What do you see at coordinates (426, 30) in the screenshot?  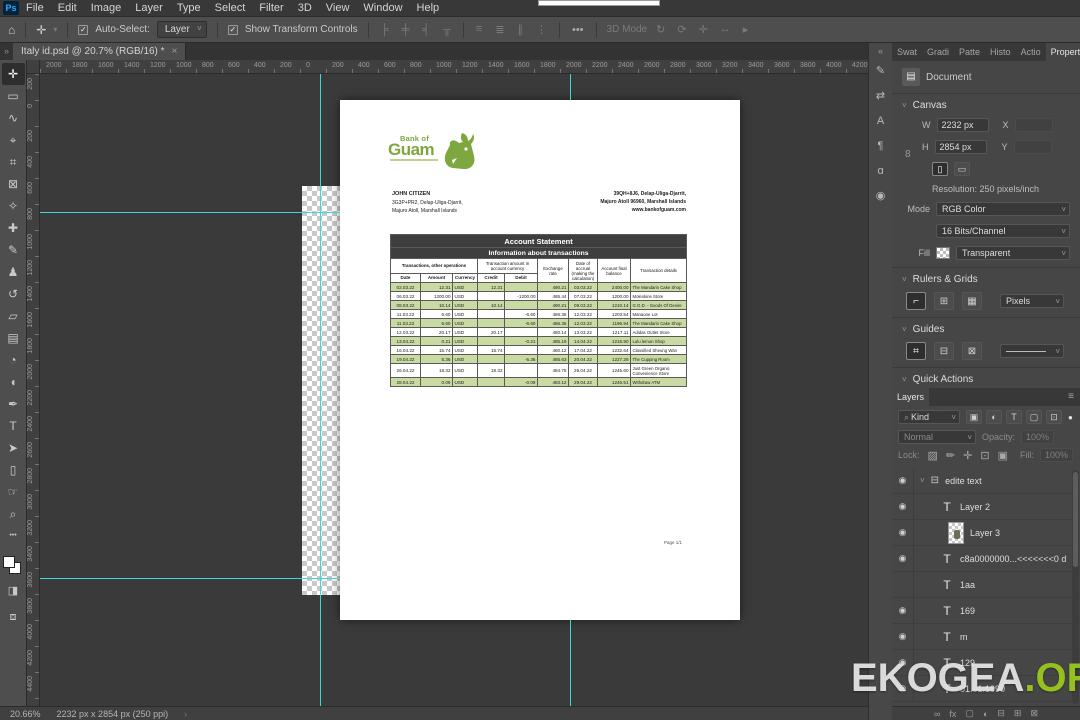 I see `align-right-icon: ╡` at bounding box center [426, 30].